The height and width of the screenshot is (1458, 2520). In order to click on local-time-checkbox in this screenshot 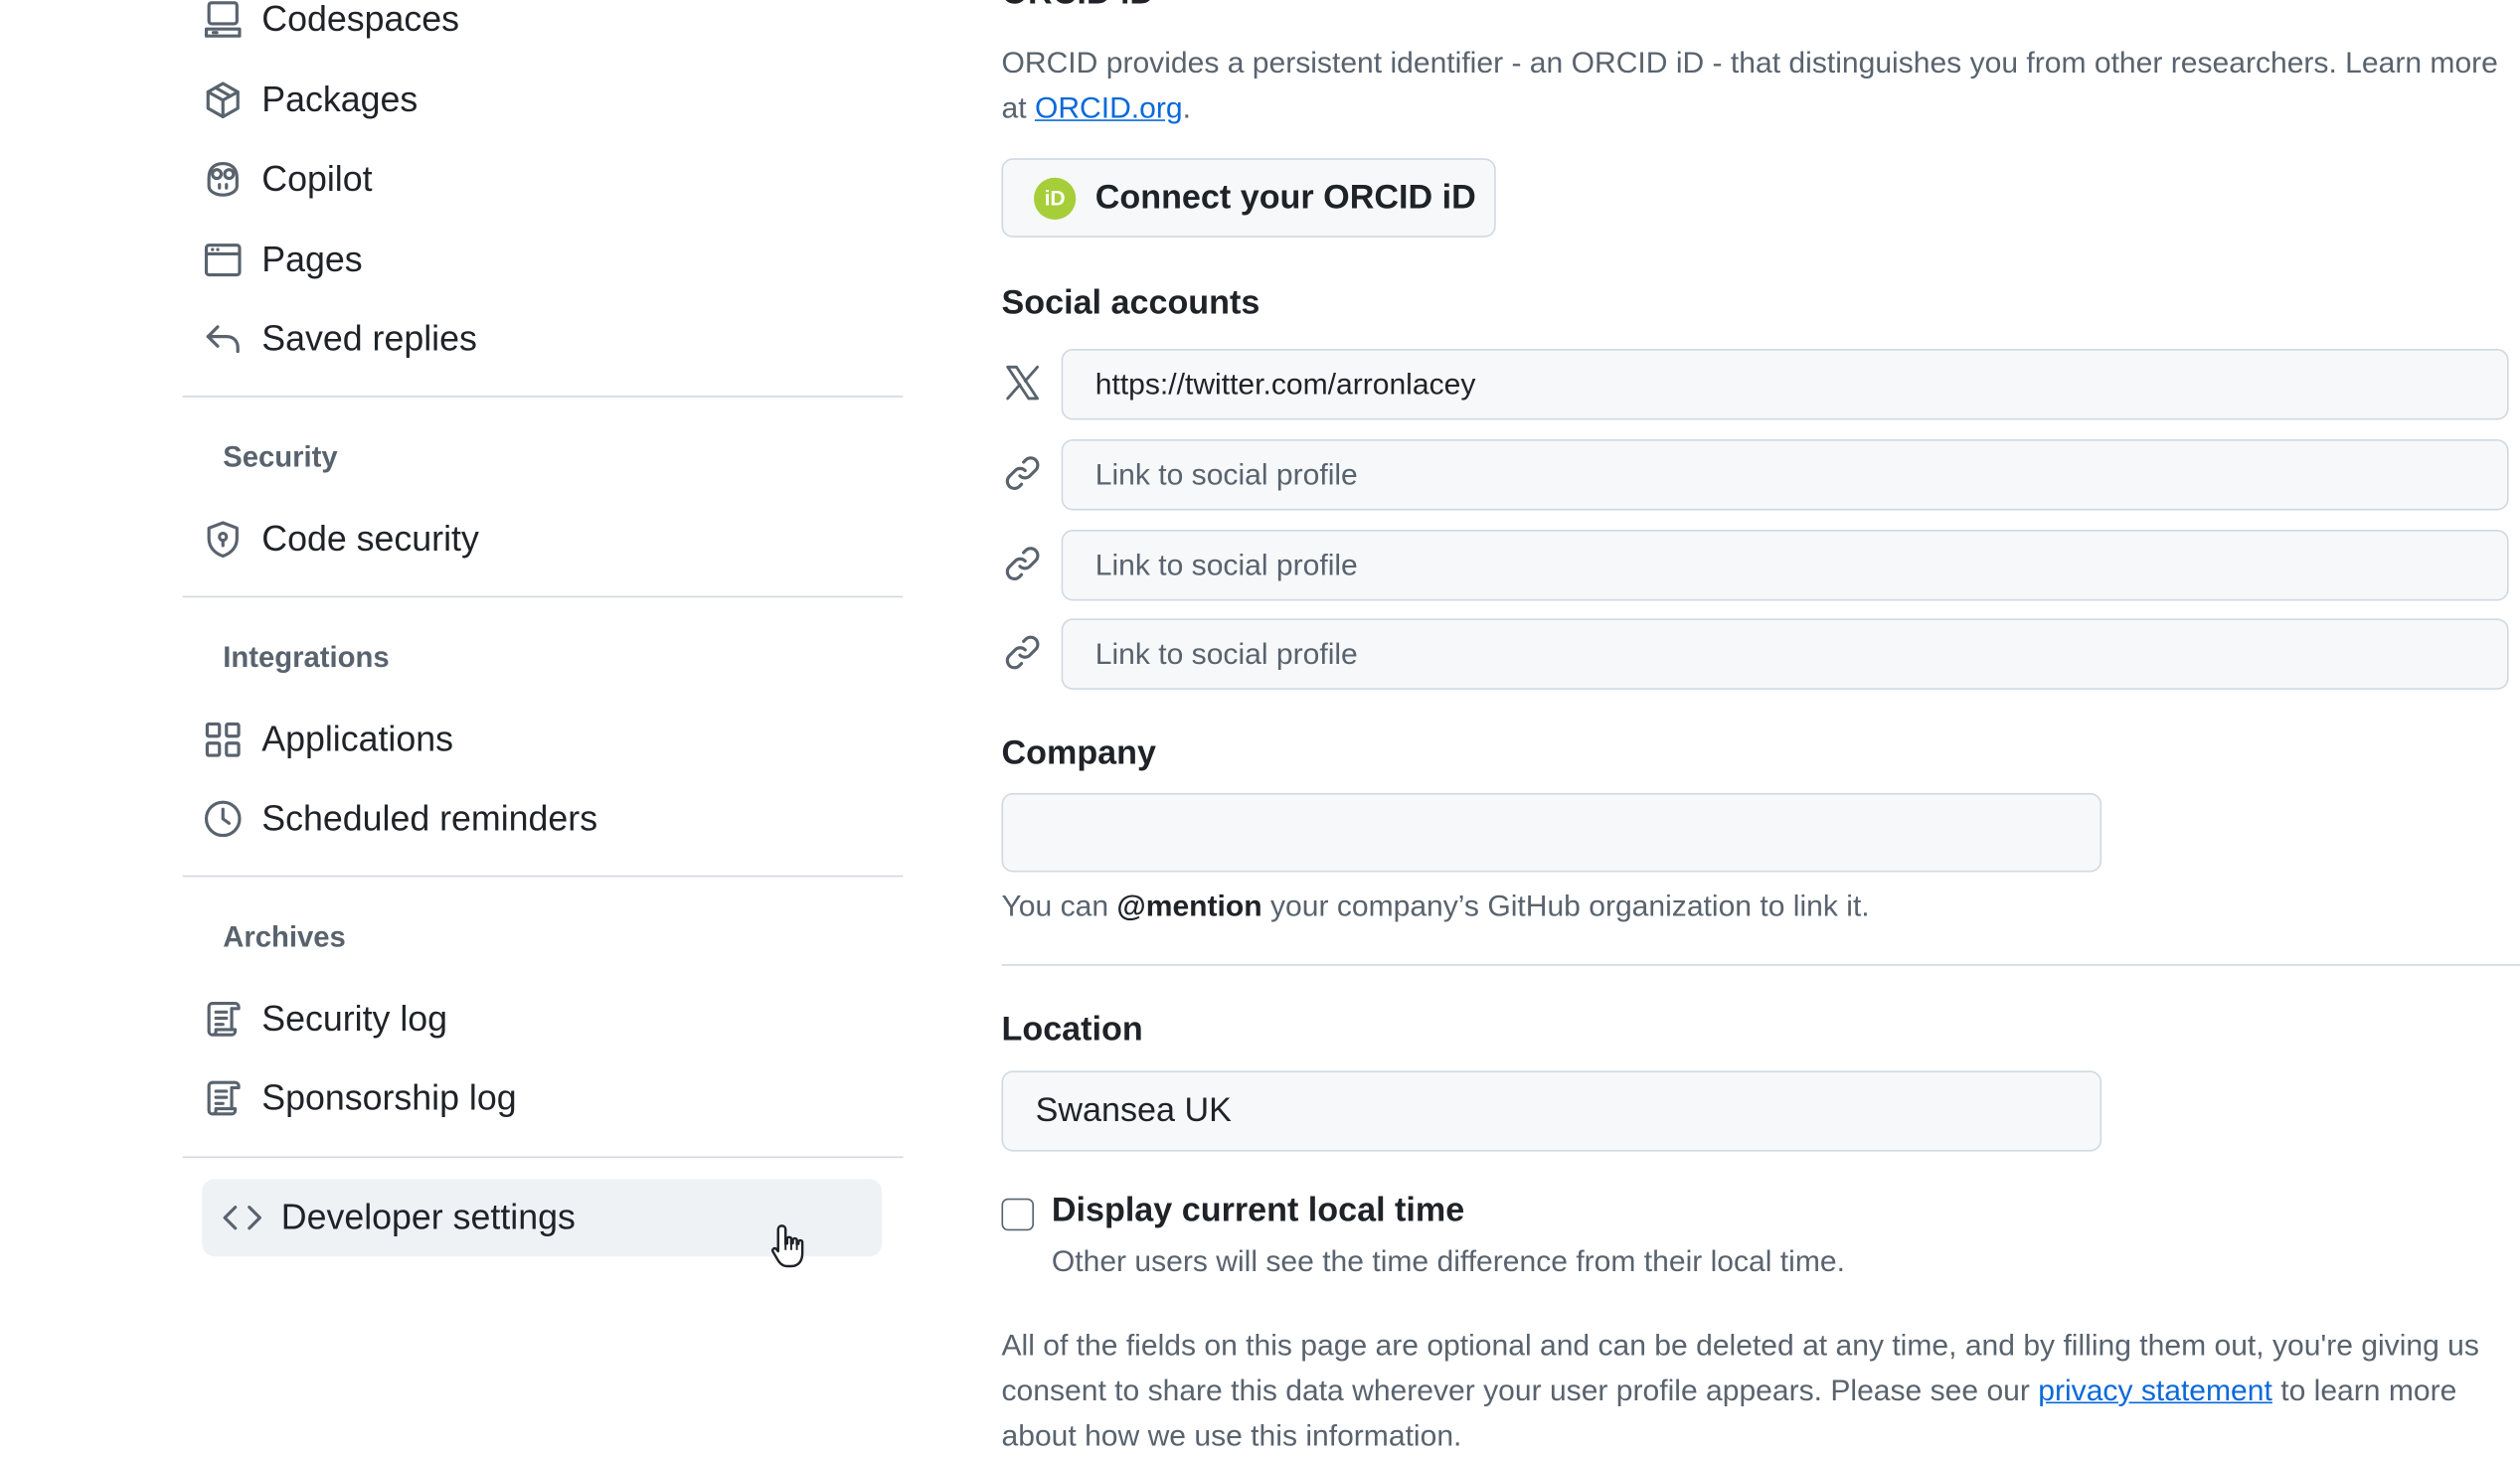, I will do `click(1018, 1215)`.